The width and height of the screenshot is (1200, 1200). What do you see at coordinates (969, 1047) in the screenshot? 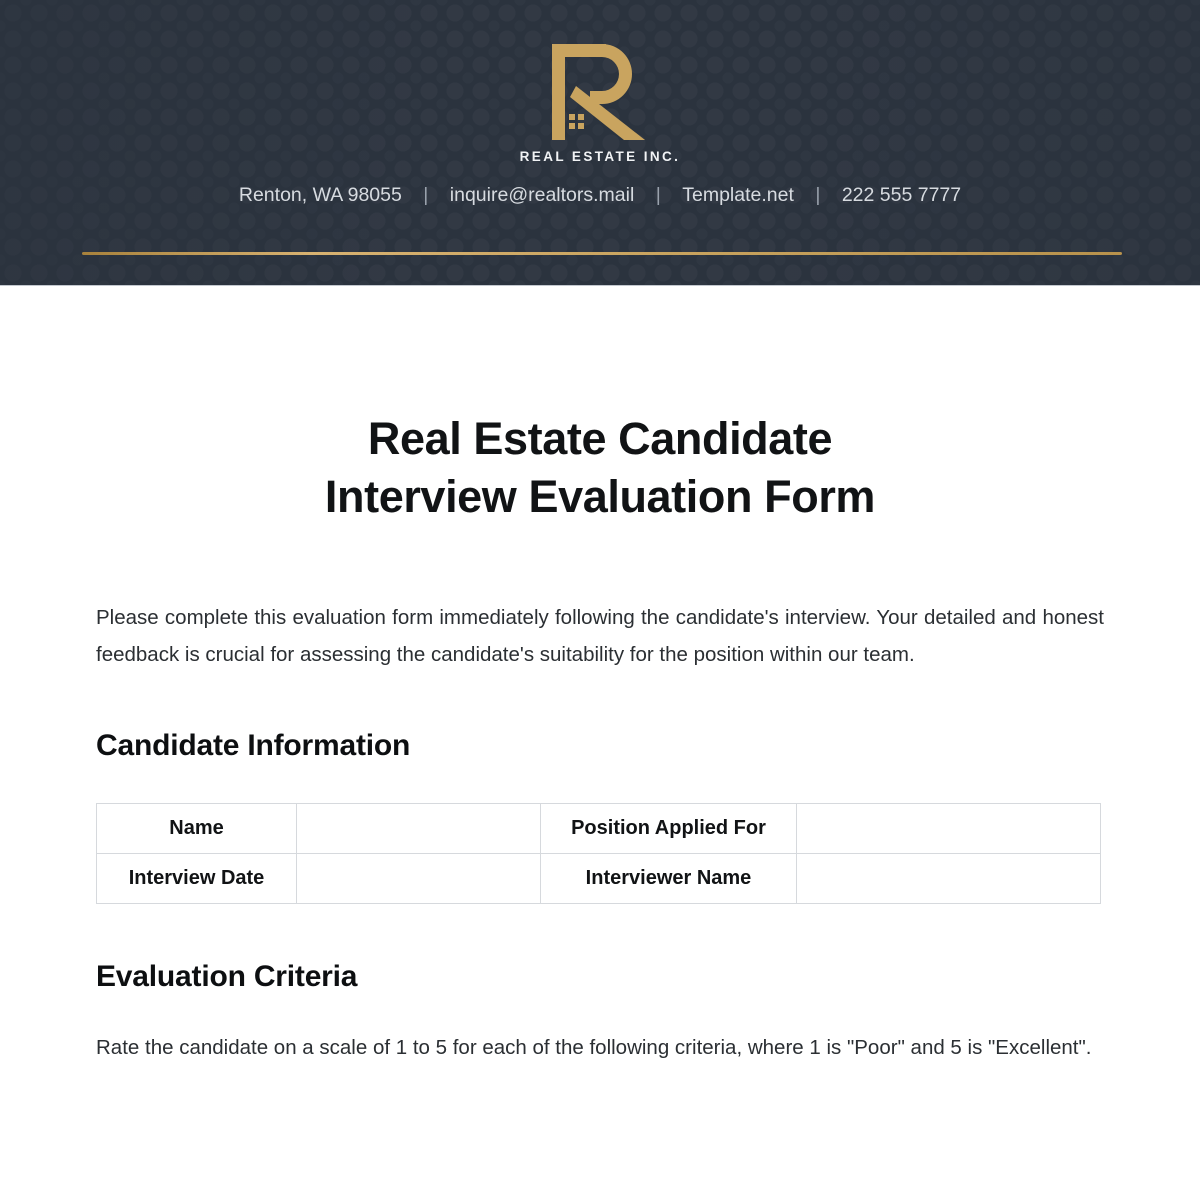
I see `evaluation-criteria-instruction-line-2: "Poor" and 5 is "Excellent".` at bounding box center [969, 1047].